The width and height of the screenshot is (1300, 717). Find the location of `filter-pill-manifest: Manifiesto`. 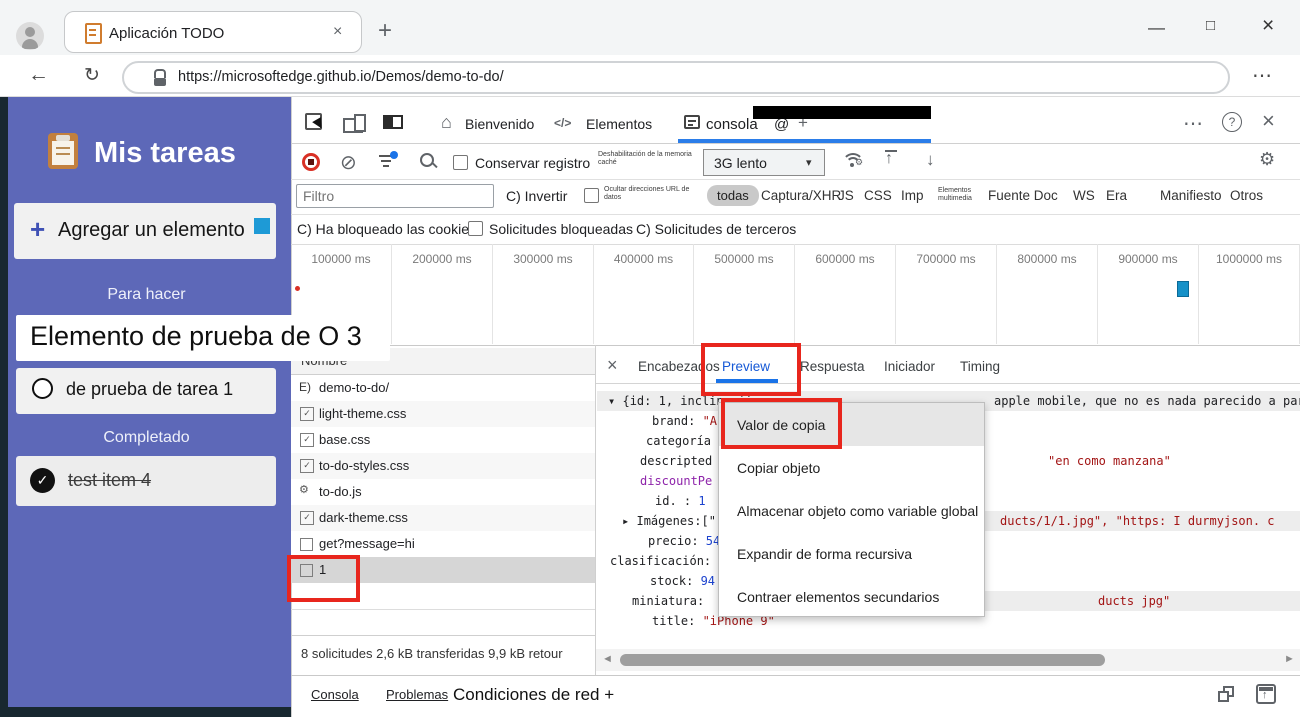

filter-pill-manifest: Manifiesto is located at coordinates (1191, 195).